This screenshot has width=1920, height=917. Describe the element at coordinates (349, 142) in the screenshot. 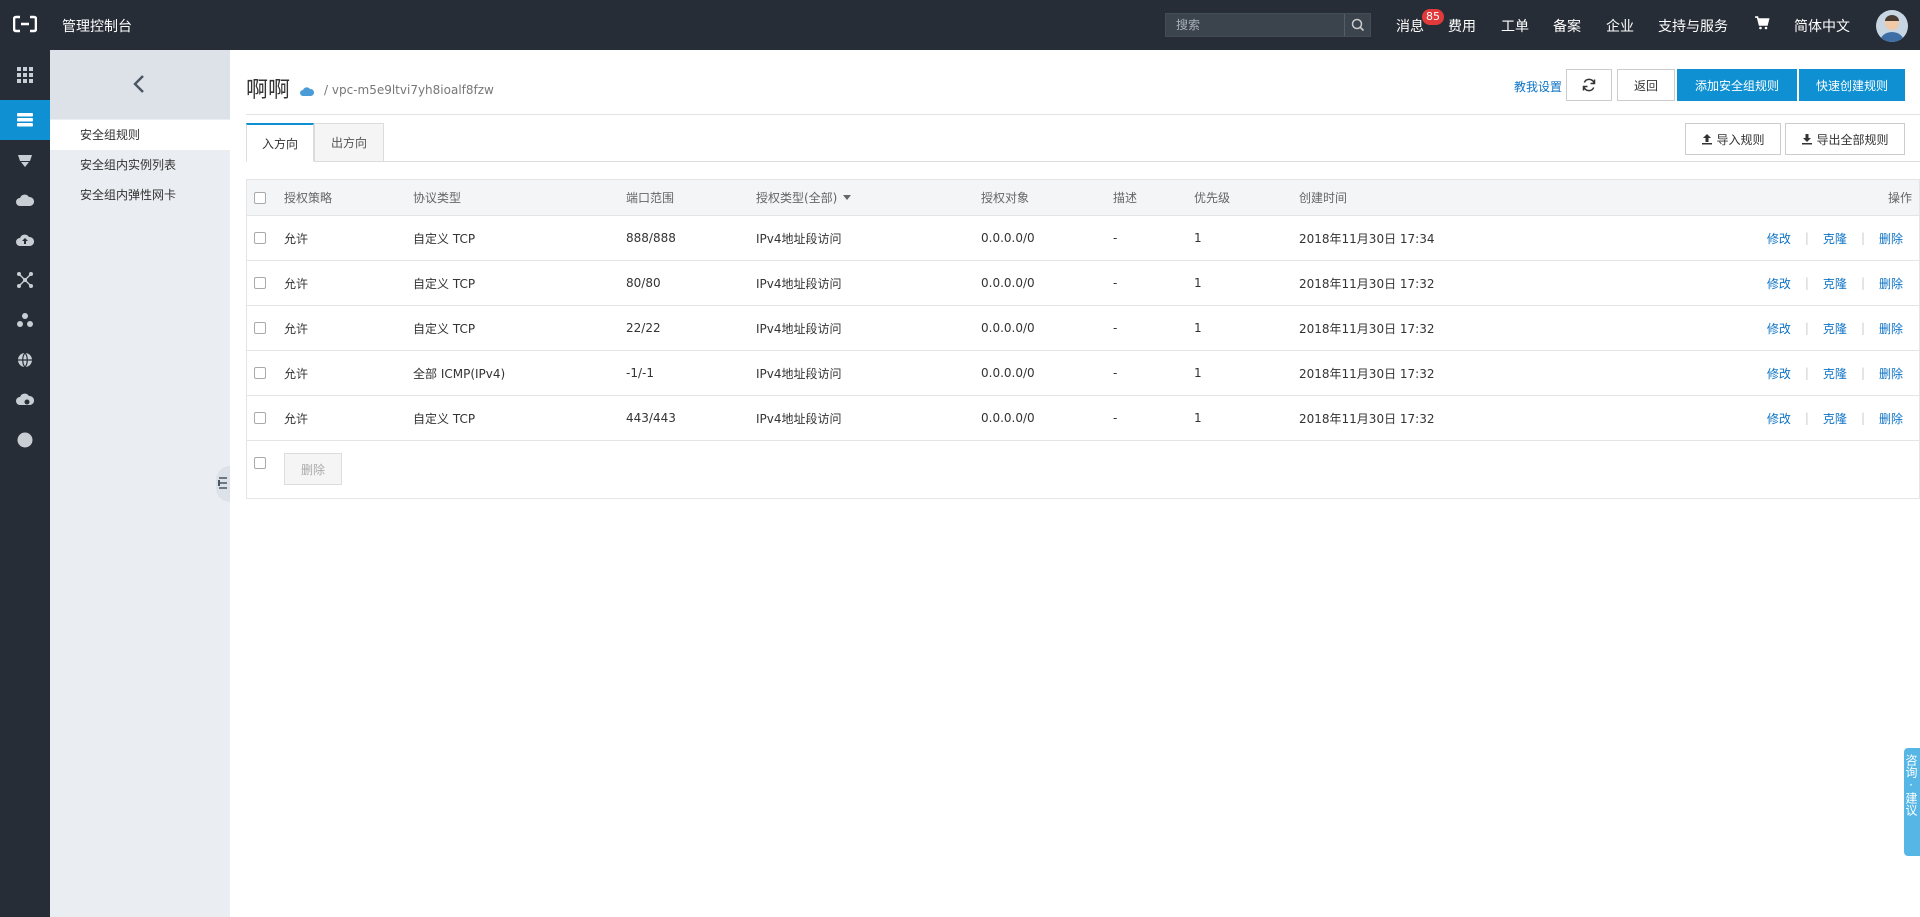

I see `tab-outbound: 出方向` at that location.